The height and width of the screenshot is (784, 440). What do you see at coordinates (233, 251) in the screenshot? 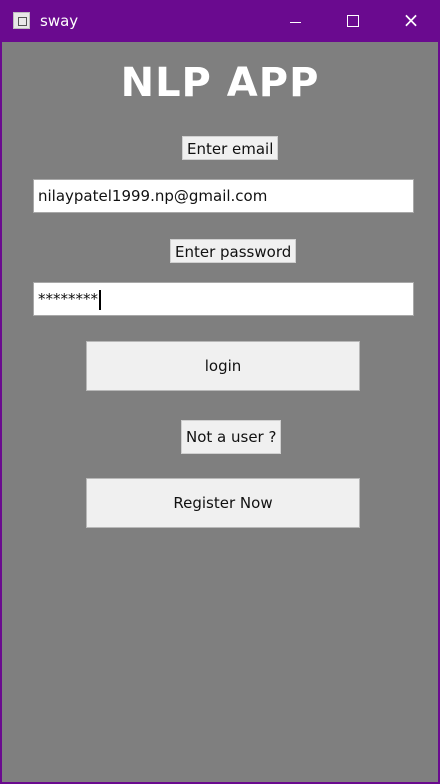
I see `password-label: Enter password` at bounding box center [233, 251].